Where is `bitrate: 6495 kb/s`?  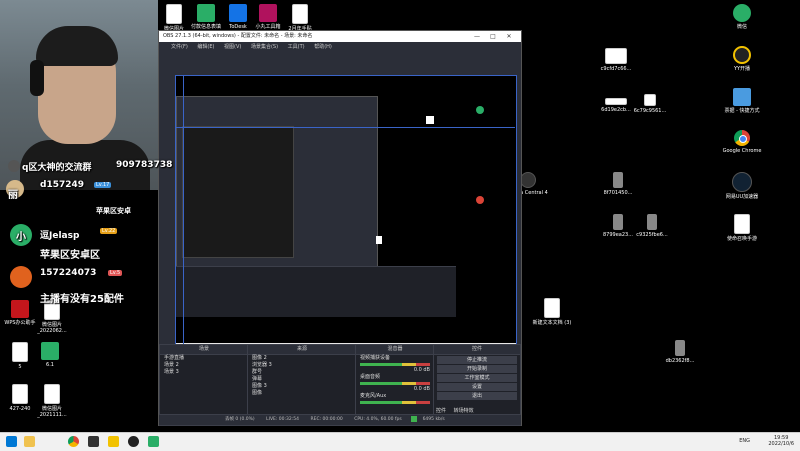
bitrate: 6495 kb/s is located at coordinates (433, 419).